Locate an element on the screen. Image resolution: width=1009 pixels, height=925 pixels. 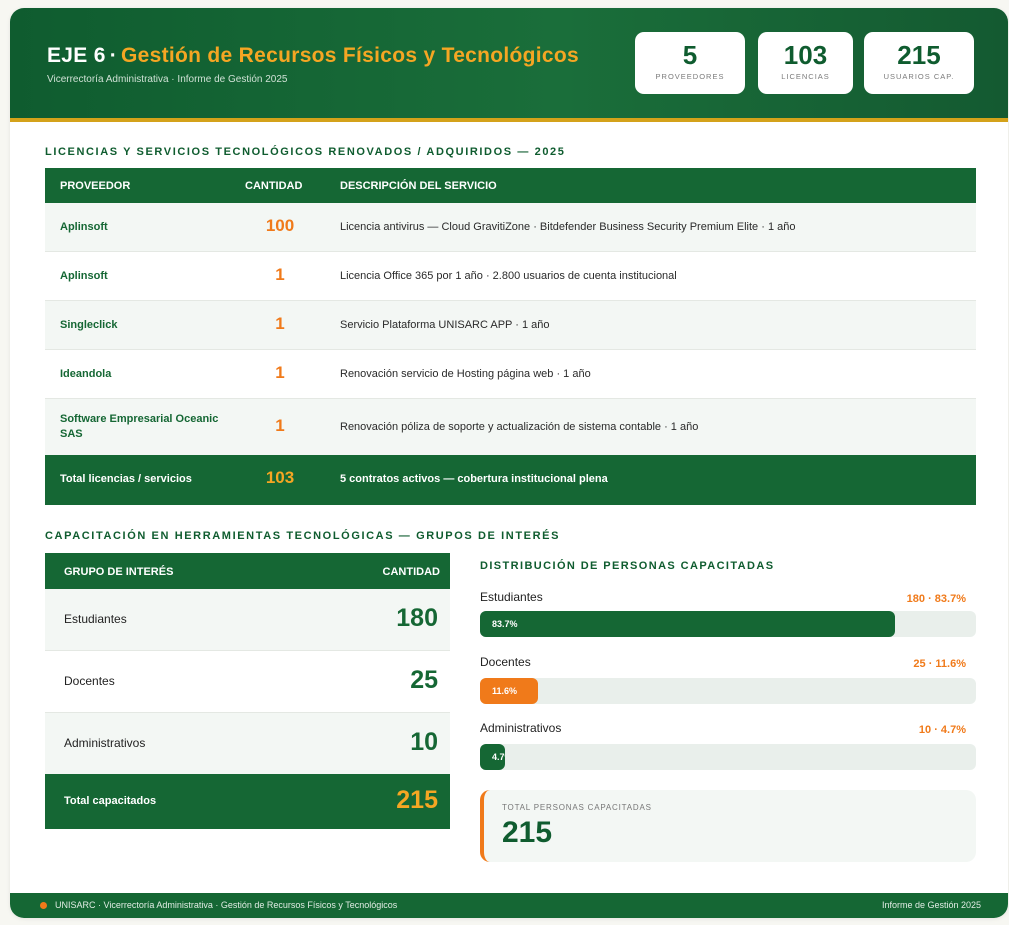
total-card-label: TOTAL PERSONAS CAPACITADAS is located at coordinates (577, 807).